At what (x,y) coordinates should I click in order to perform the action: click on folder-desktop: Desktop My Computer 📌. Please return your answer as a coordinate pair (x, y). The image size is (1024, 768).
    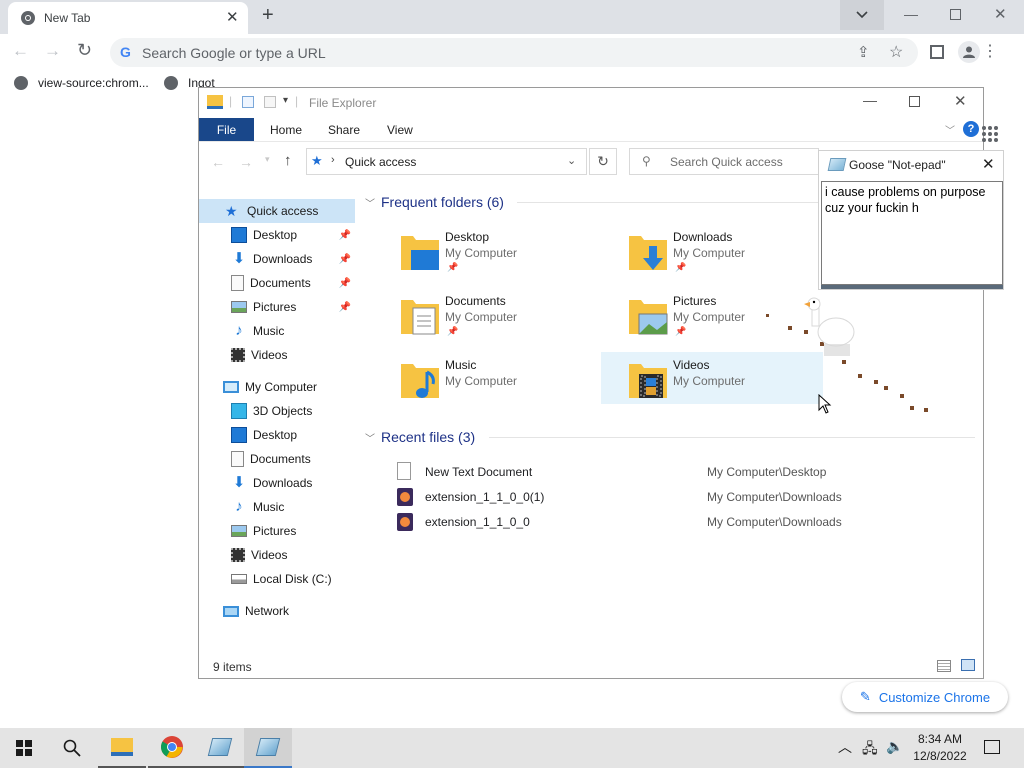
    Looking at the image, I should click on (509, 253).